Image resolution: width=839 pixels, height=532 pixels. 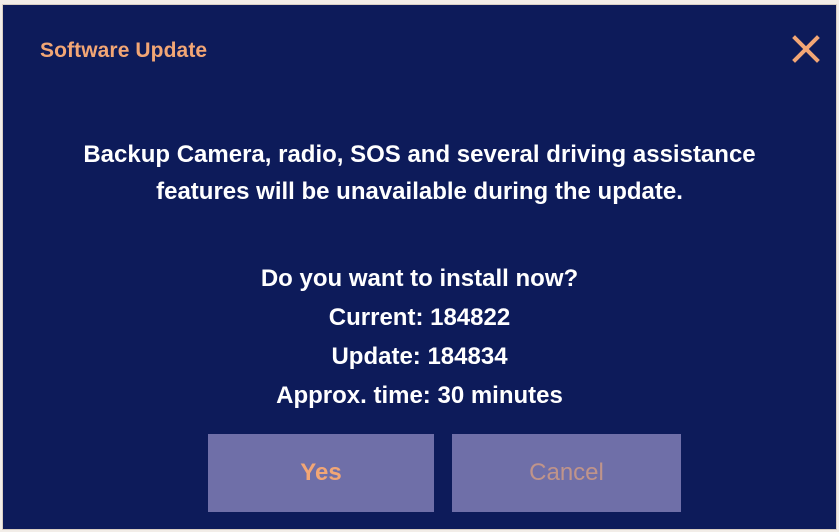 I want to click on close-button, so click(x=806, y=49).